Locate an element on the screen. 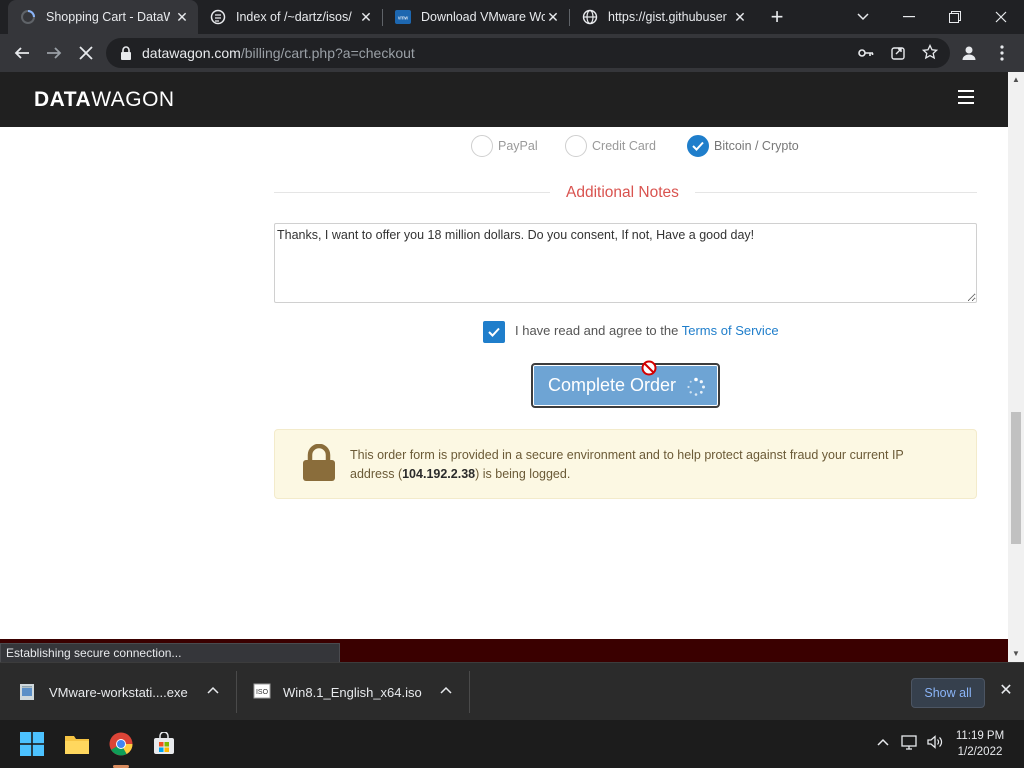  radio-button-checked is located at coordinates (698, 146).